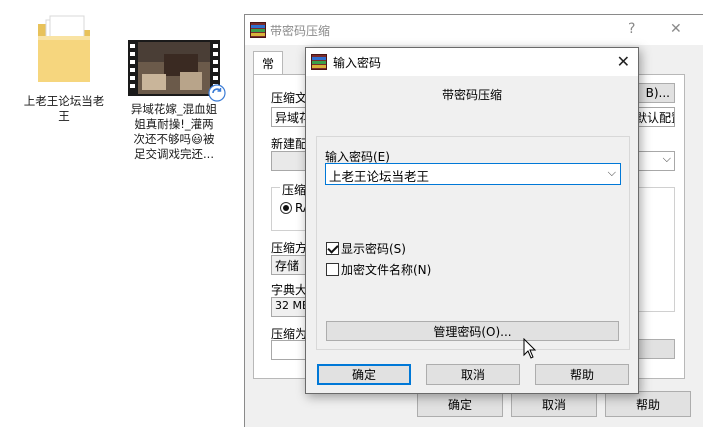  Describe the element at coordinates (460, 404) in the screenshot. I see `archive-ok-button: 确定` at that location.